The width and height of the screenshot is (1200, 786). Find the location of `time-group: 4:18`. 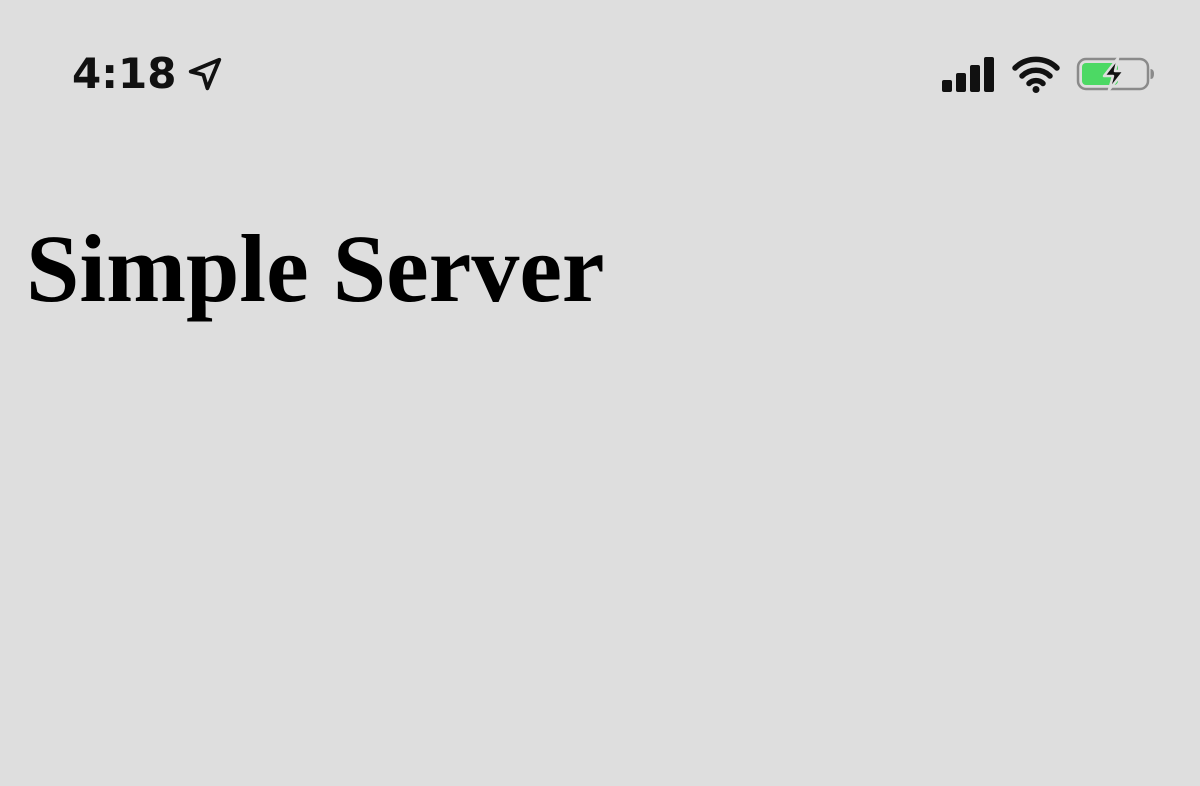

time-group: 4:18 is located at coordinates (148, 74).